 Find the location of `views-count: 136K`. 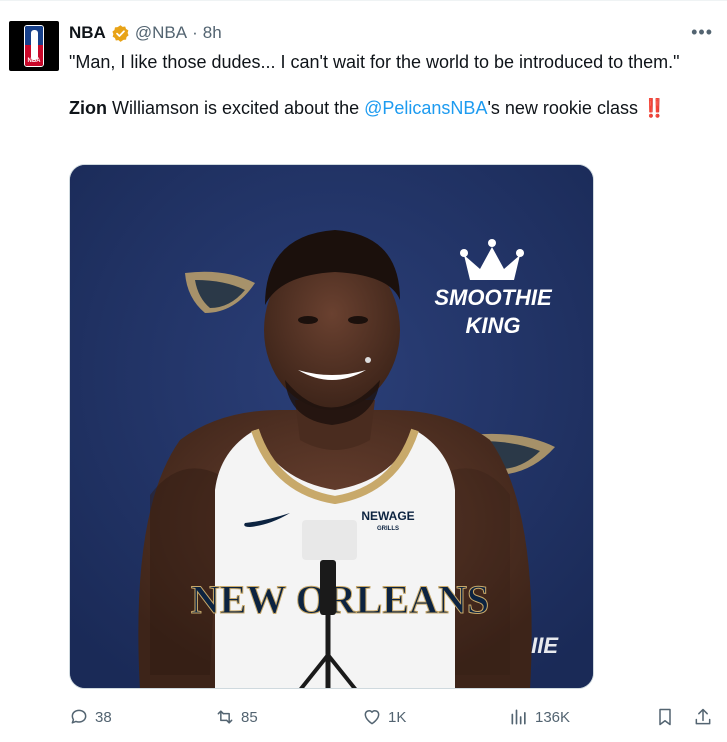

views-count: 136K is located at coordinates (553, 717).